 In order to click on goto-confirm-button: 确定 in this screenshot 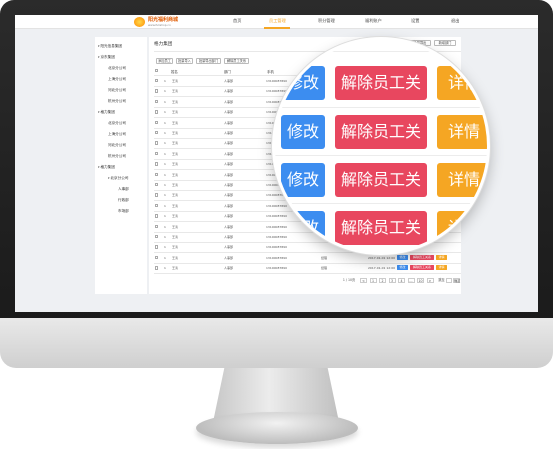, I will do `click(456, 280)`.